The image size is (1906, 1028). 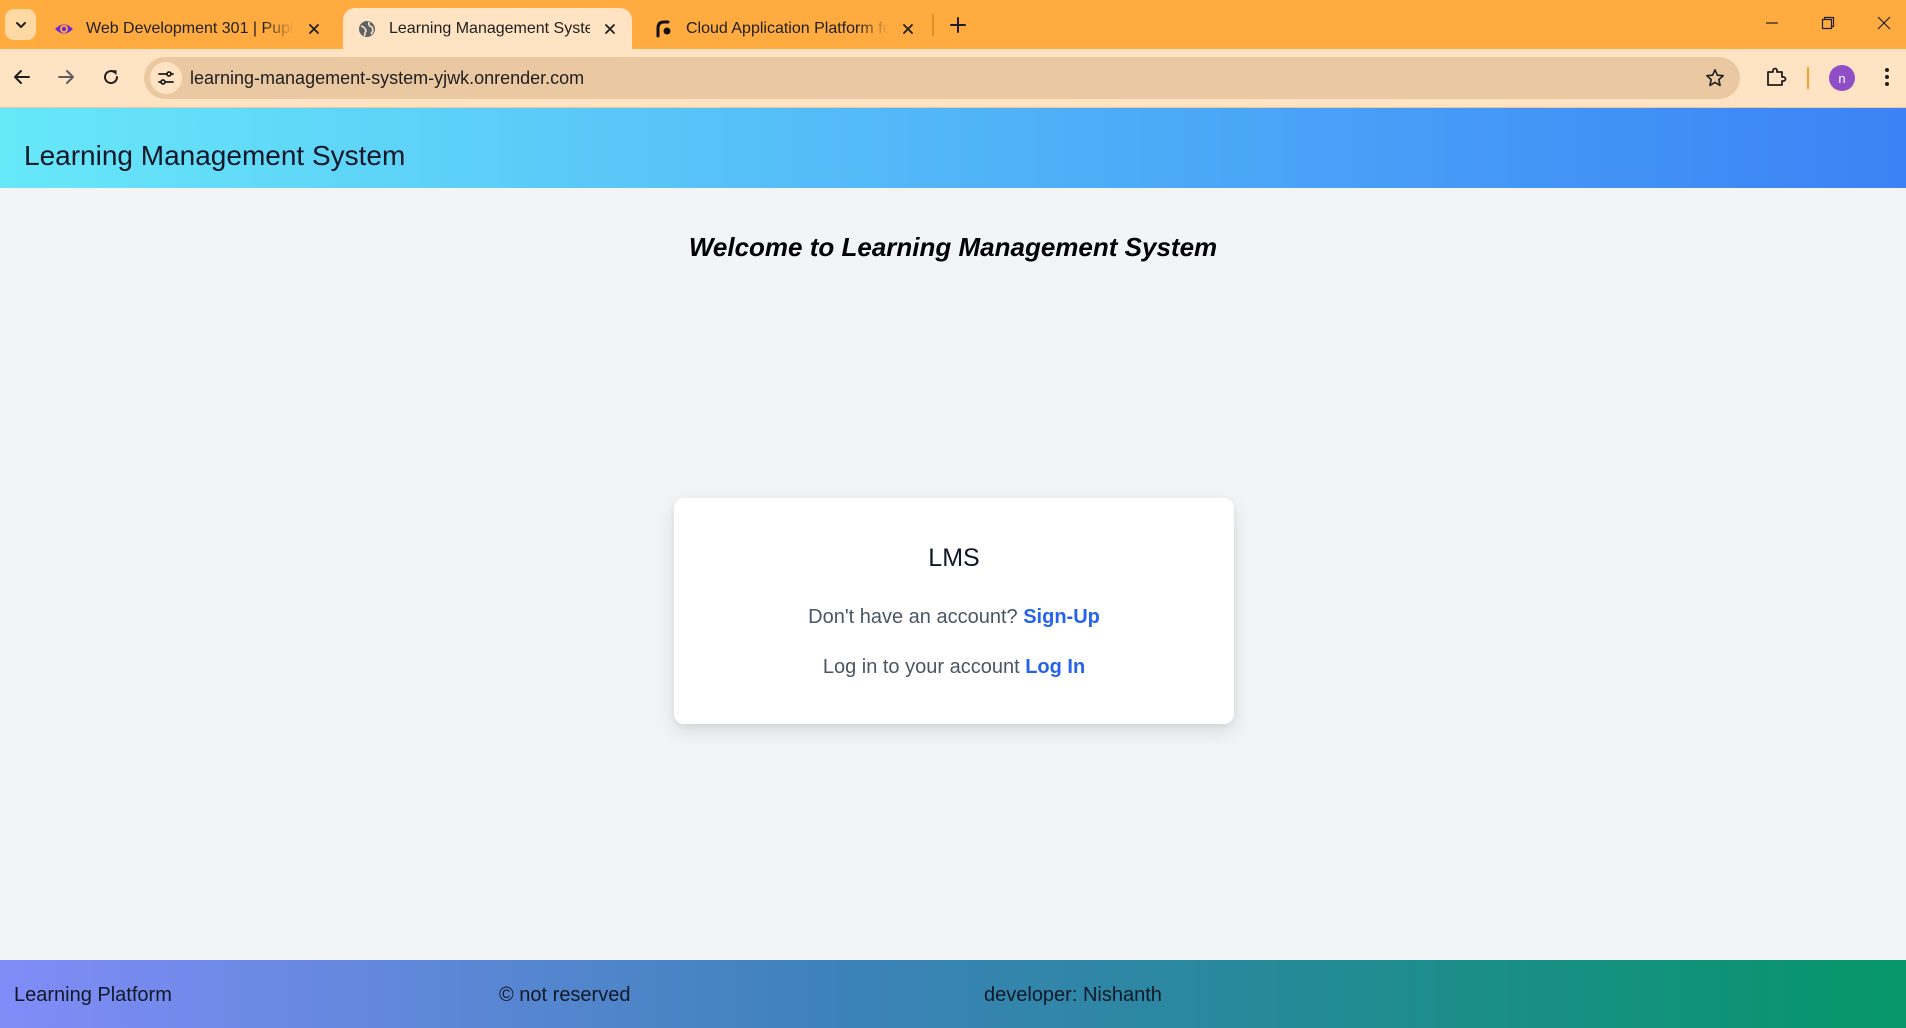 I want to click on footer-platform-name: Learning Platform, so click(x=93, y=995).